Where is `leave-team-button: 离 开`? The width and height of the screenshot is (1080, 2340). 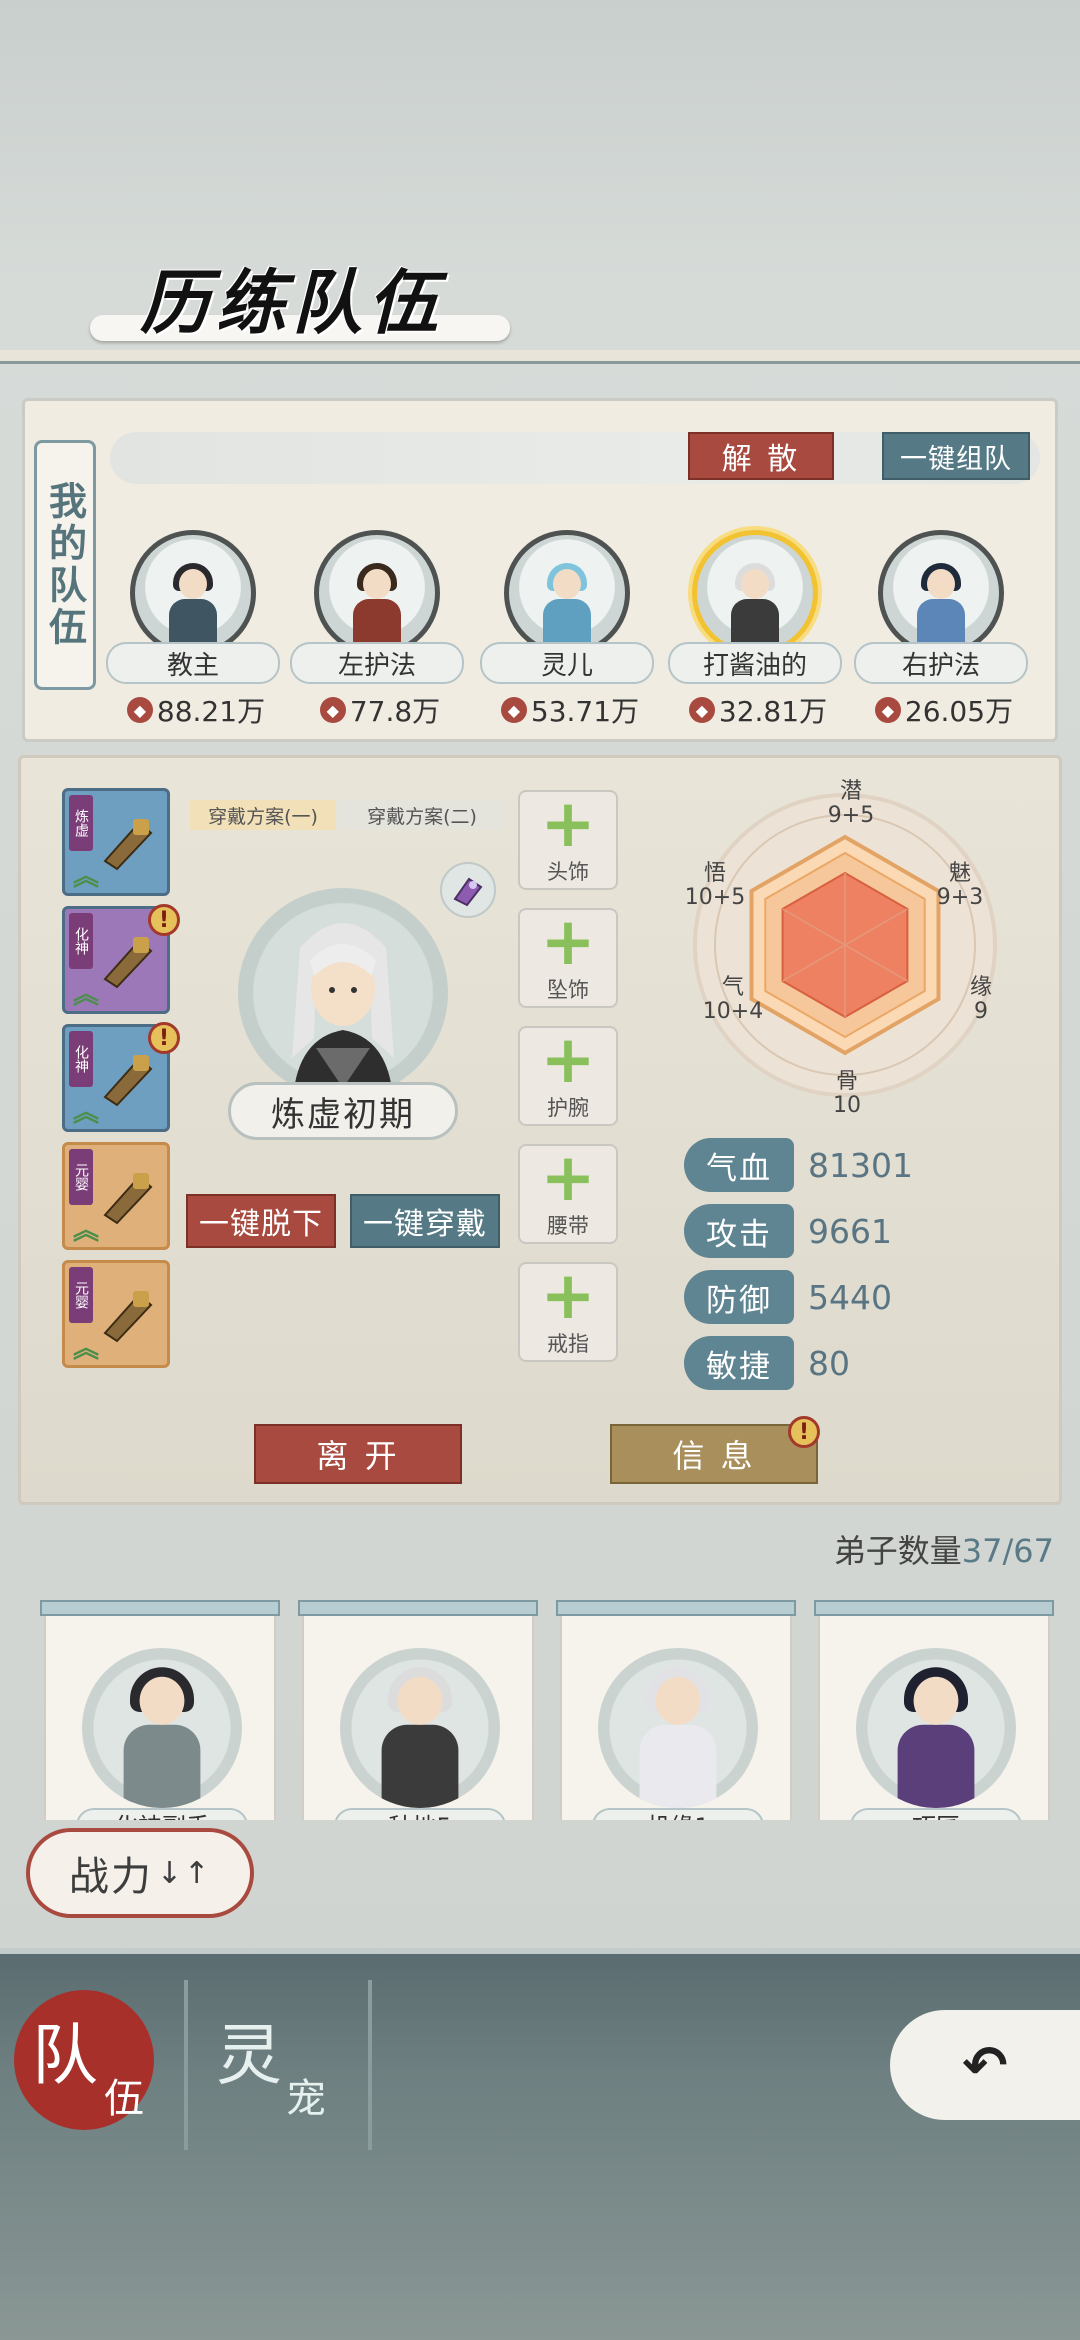 leave-team-button: 离 开 is located at coordinates (358, 1454).